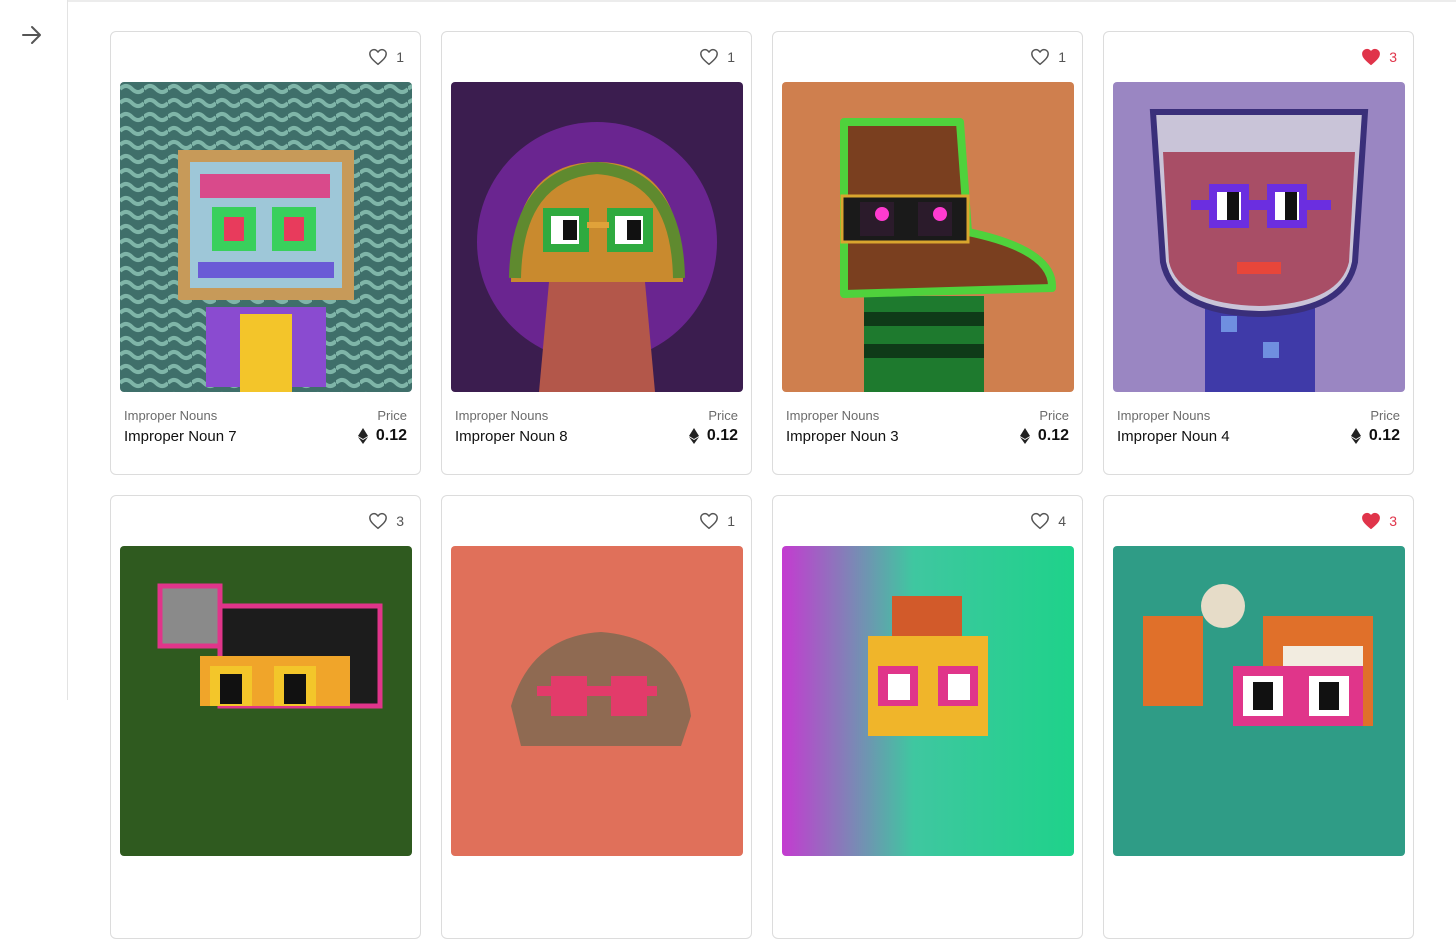 The height and width of the screenshot is (939, 1456). Describe the element at coordinates (762, 1) in the screenshot. I see `top-divider` at that location.